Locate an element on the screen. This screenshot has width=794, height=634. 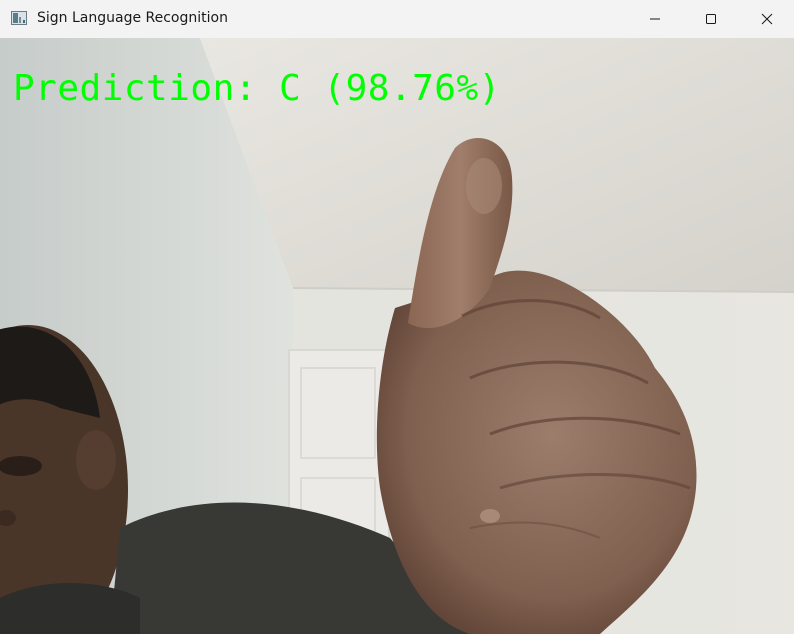
close-button is located at coordinates (767, 19).